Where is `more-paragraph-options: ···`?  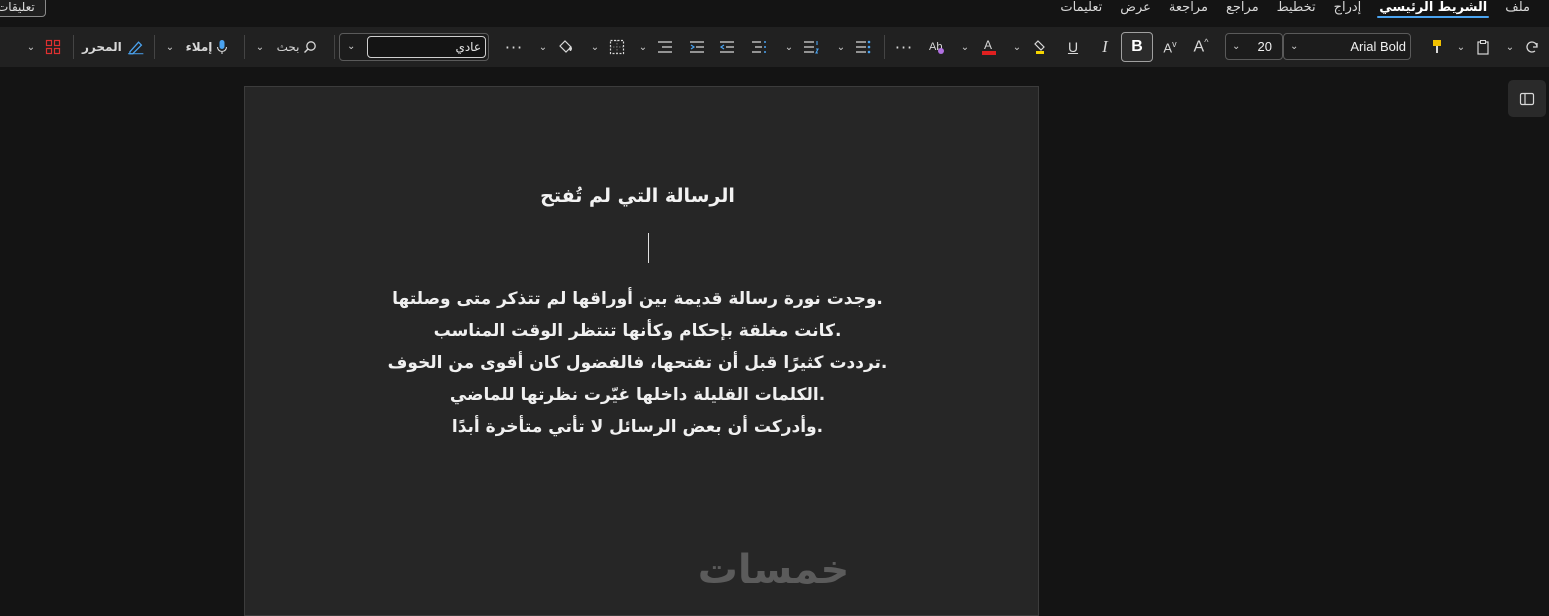 more-paragraph-options: ··· is located at coordinates (514, 47).